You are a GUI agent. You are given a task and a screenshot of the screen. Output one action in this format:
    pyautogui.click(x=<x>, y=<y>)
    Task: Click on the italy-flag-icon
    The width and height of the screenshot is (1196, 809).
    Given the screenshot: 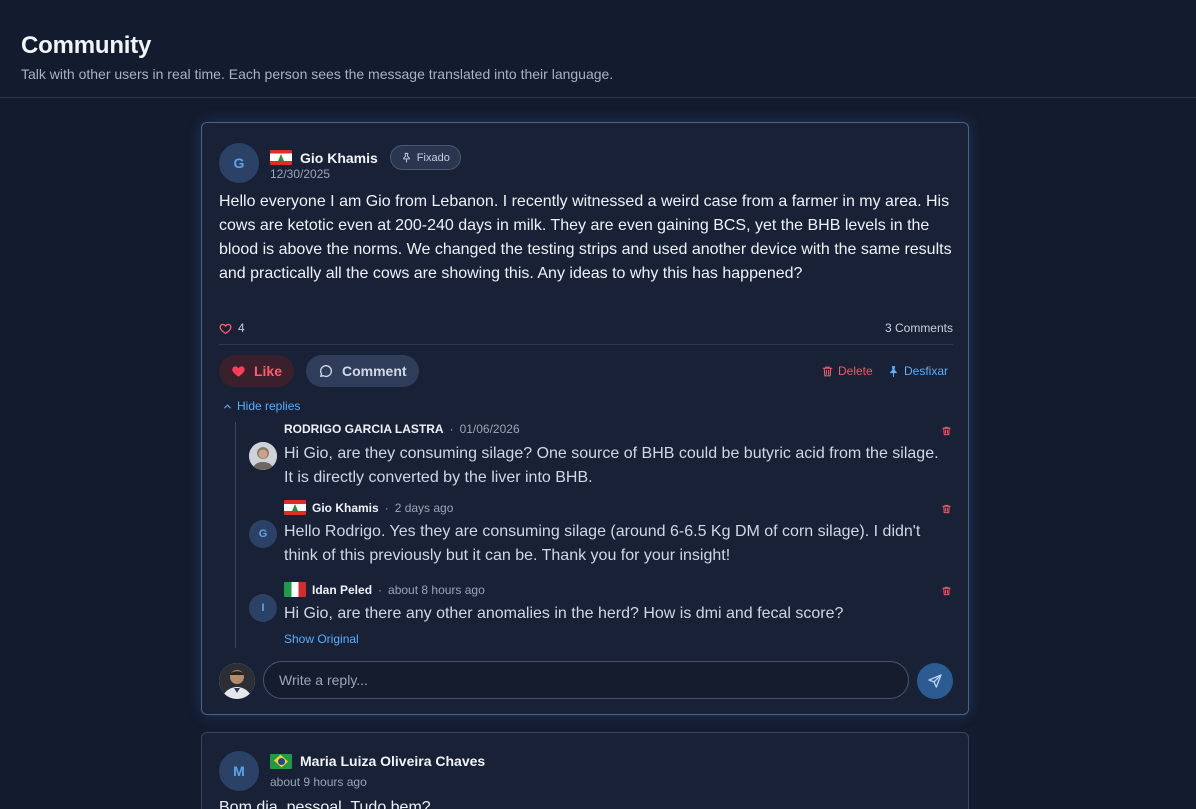 What is the action you would take?
    pyautogui.click(x=295, y=589)
    